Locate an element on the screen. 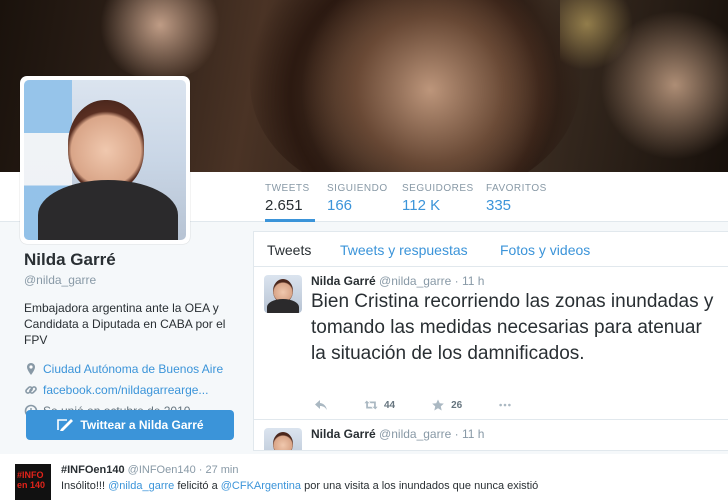 This screenshot has width=728, height=500. stat-value: 112 K is located at coordinates (421, 205).